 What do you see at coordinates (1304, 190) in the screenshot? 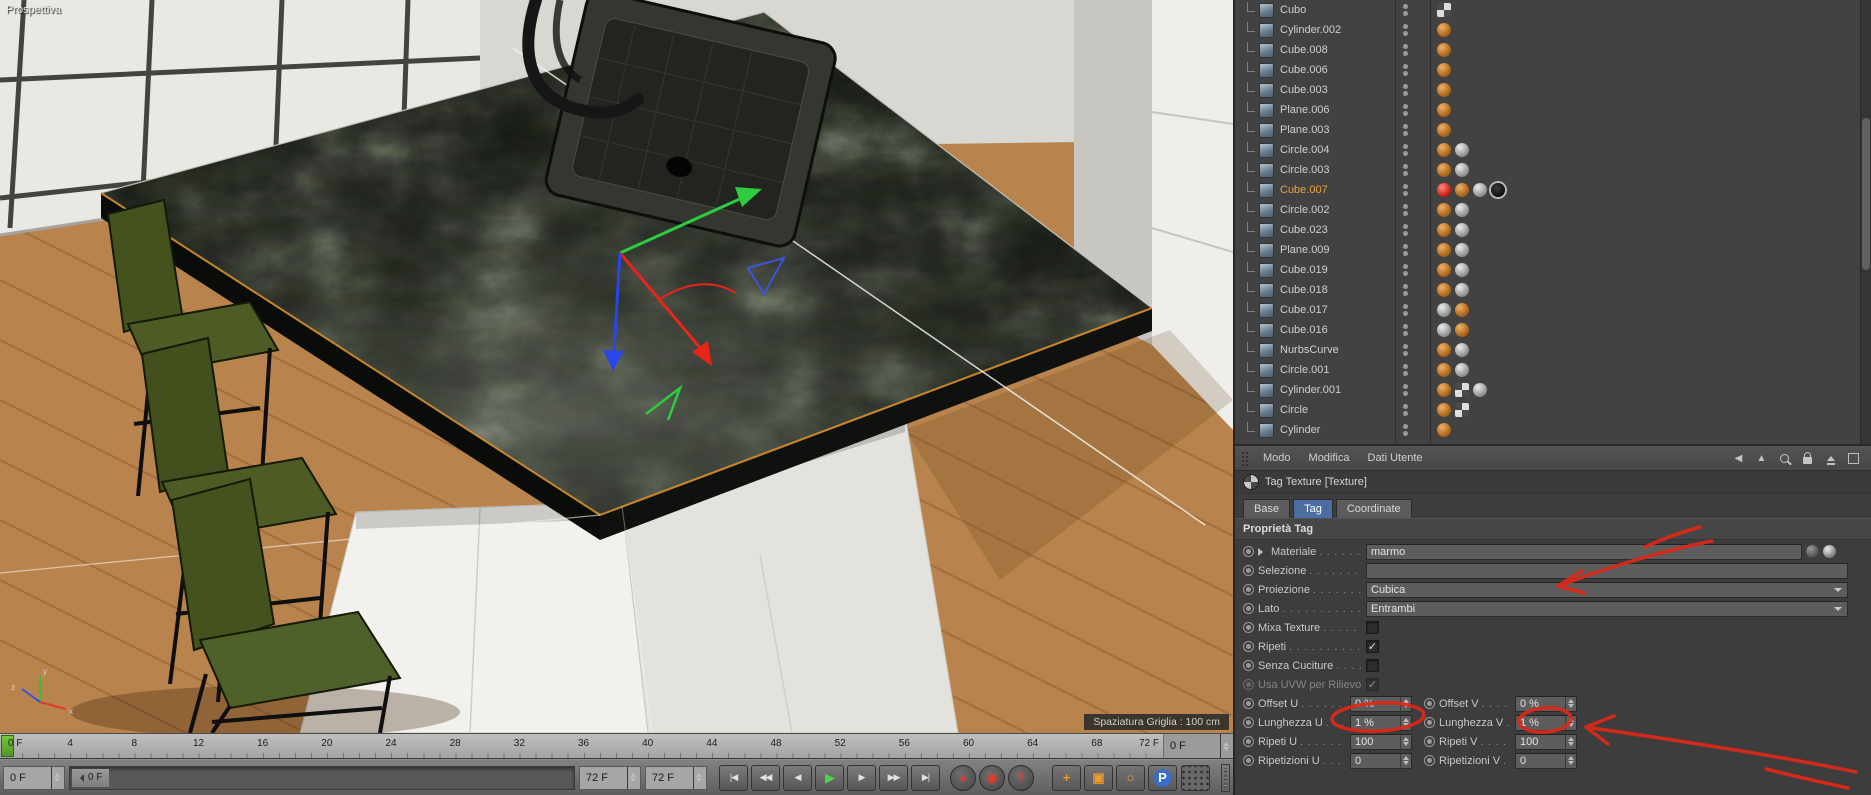
I see `object-name: Cube.007` at bounding box center [1304, 190].